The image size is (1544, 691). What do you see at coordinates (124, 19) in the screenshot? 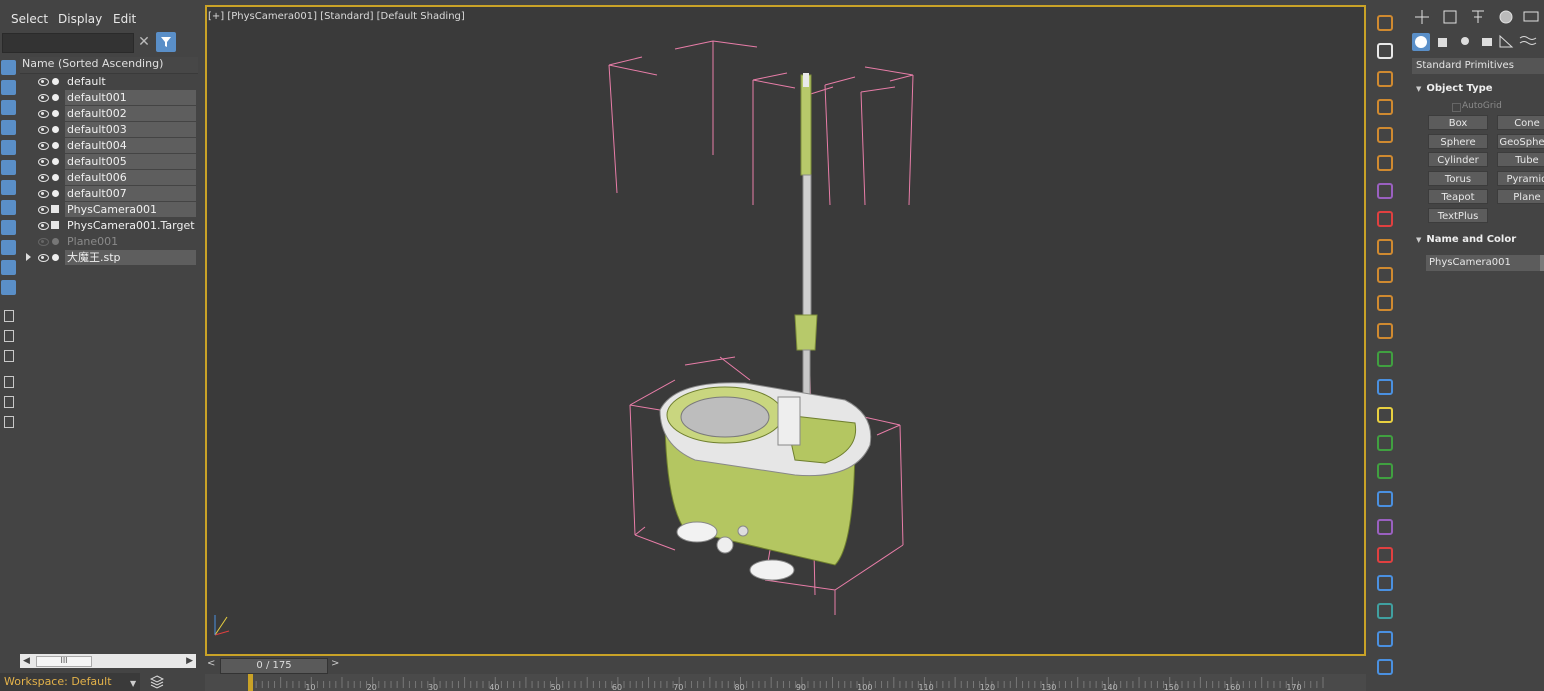
I see `menu-edit: Edit` at bounding box center [124, 19].